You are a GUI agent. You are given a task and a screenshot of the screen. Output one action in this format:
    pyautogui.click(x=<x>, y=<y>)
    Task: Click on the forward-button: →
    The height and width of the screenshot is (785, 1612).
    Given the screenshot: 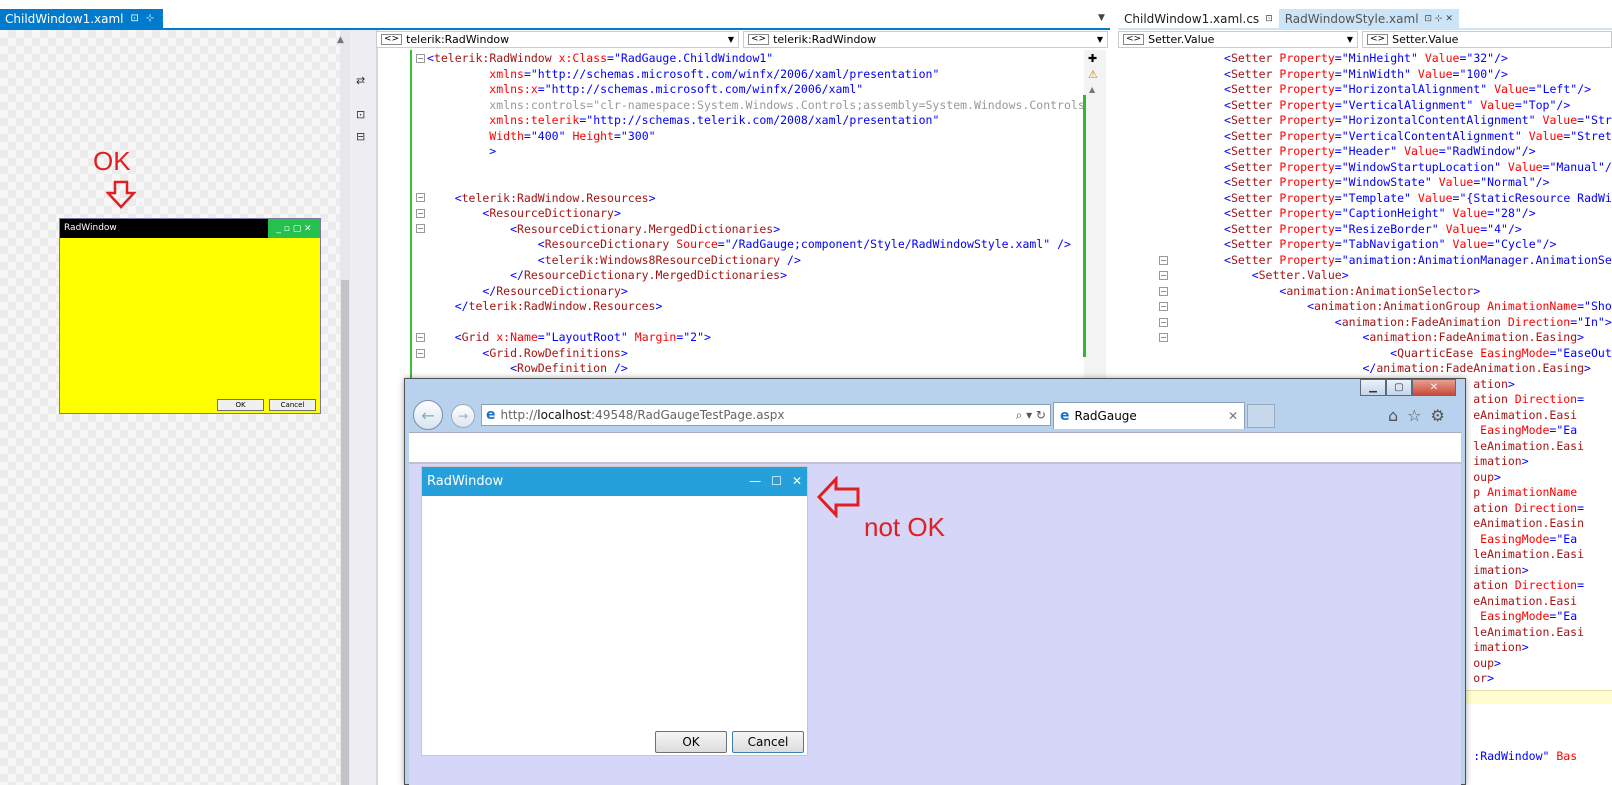 What is the action you would take?
    pyautogui.click(x=463, y=416)
    